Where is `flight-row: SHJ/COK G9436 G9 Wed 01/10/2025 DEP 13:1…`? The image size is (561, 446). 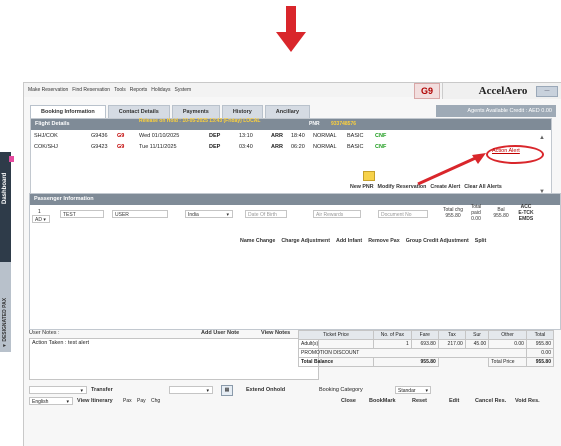 flight-row: SHJ/COK G9436 G9 Wed 01/10/2025 DEP 13:1… is located at coordinates (291, 136).